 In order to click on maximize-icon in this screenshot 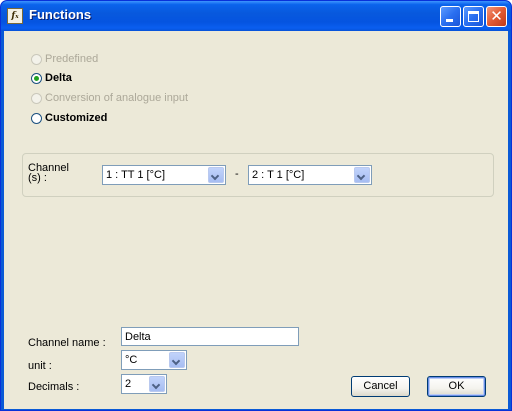, I will do `click(473, 16)`.